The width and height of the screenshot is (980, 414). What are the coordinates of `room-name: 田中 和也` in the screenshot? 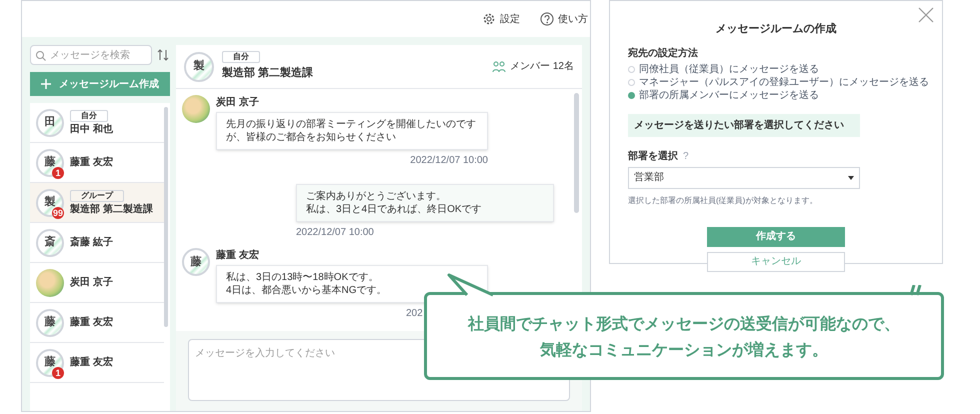 It's located at (92, 129).